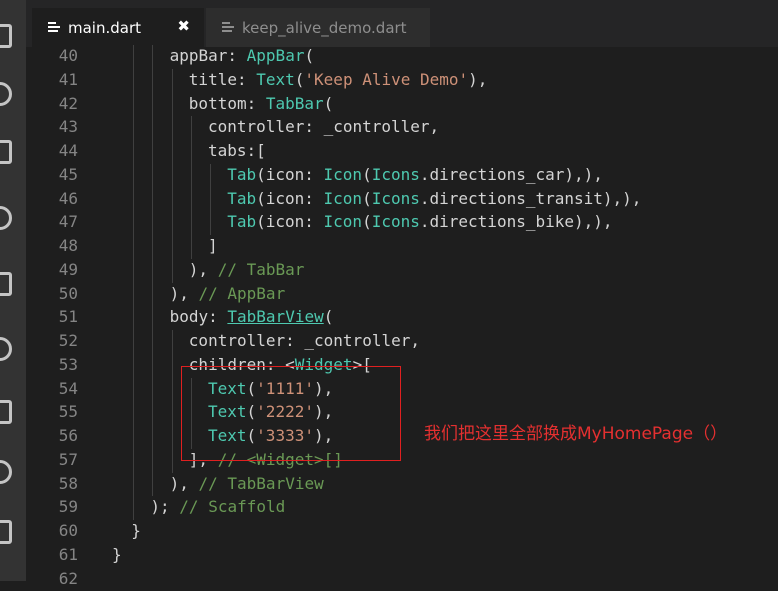 This screenshot has width=778, height=591. Describe the element at coordinates (402, 56) in the screenshot. I see `code-line: 40 appBar: AppBar(` at that location.